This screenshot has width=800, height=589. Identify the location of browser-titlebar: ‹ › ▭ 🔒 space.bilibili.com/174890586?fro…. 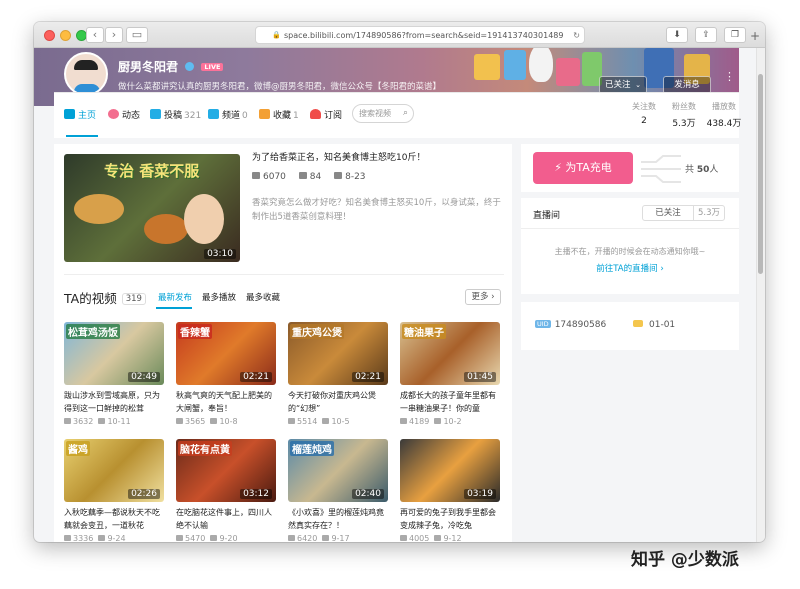
(399, 35).